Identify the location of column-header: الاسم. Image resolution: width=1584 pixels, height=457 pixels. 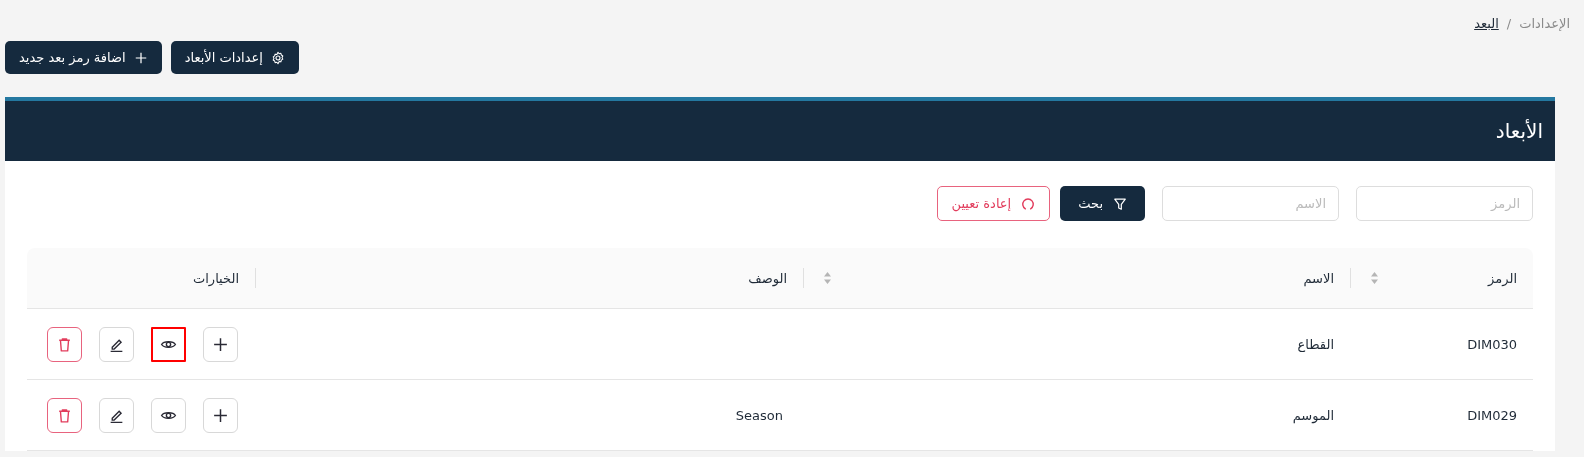
(1318, 278).